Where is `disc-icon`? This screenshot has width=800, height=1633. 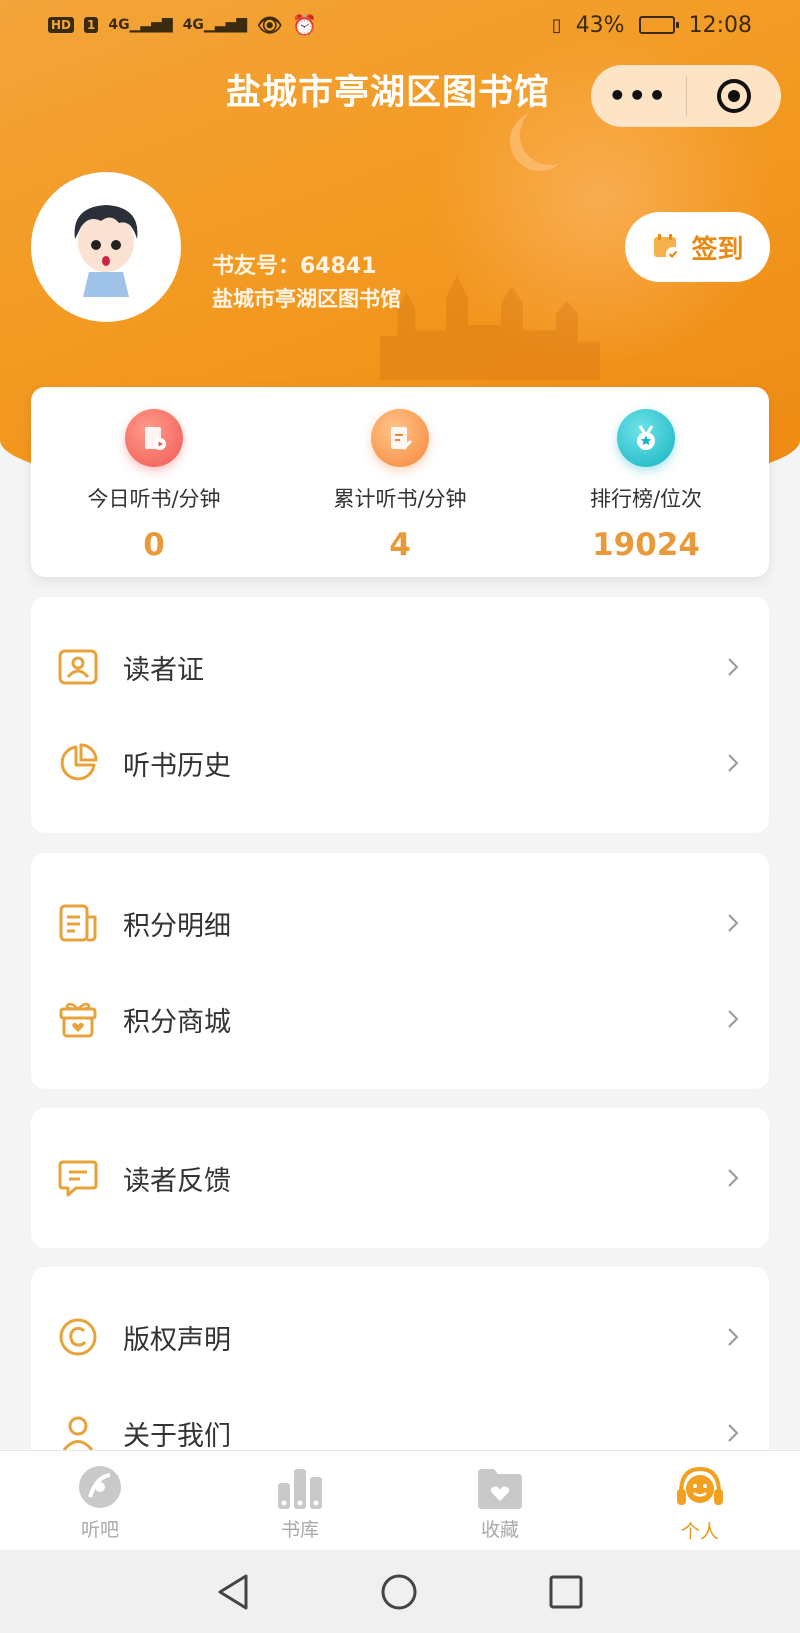 disc-icon is located at coordinates (100, 1487).